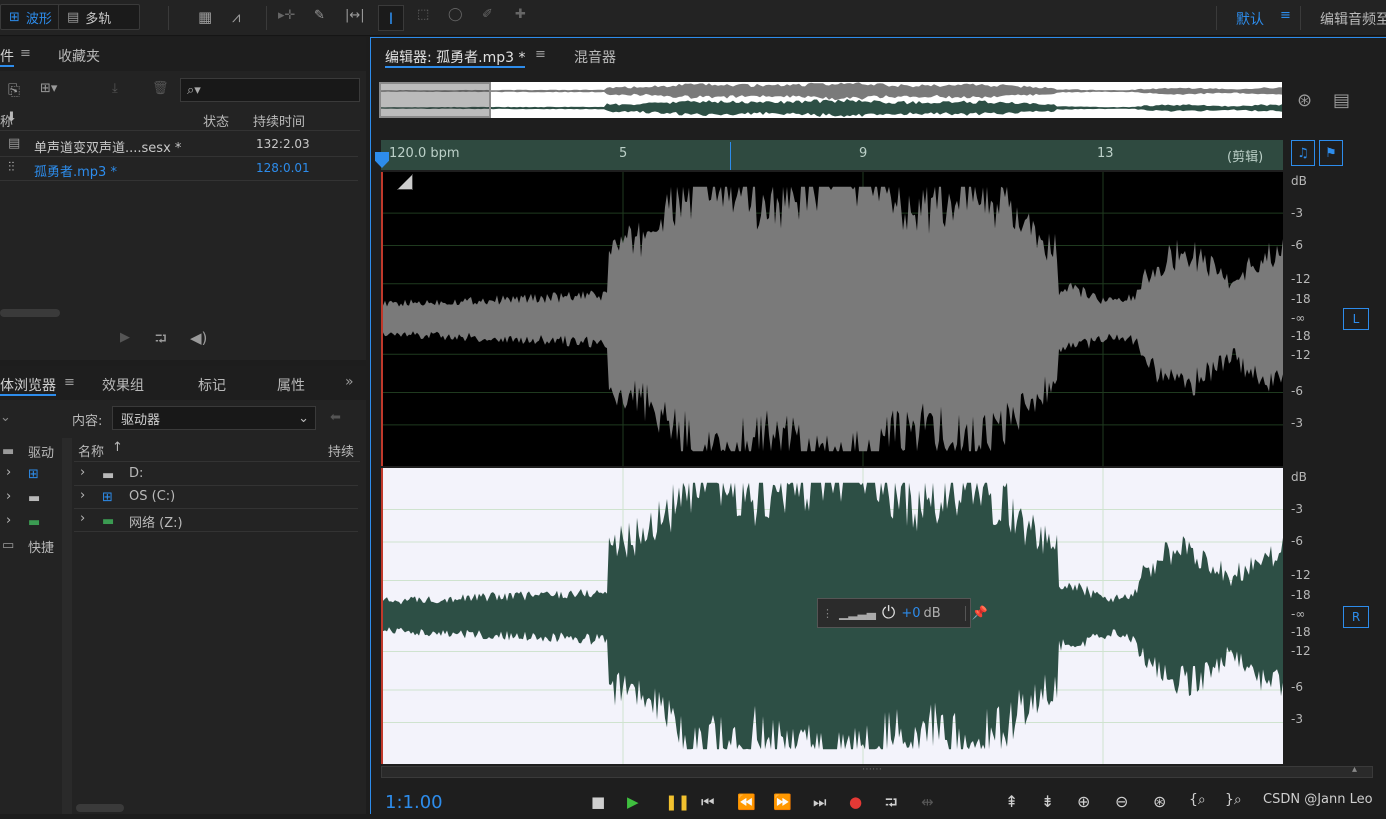  Describe the element at coordinates (827, 613) in the screenshot. I see `drag-handle-icon: ⋮` at that location.